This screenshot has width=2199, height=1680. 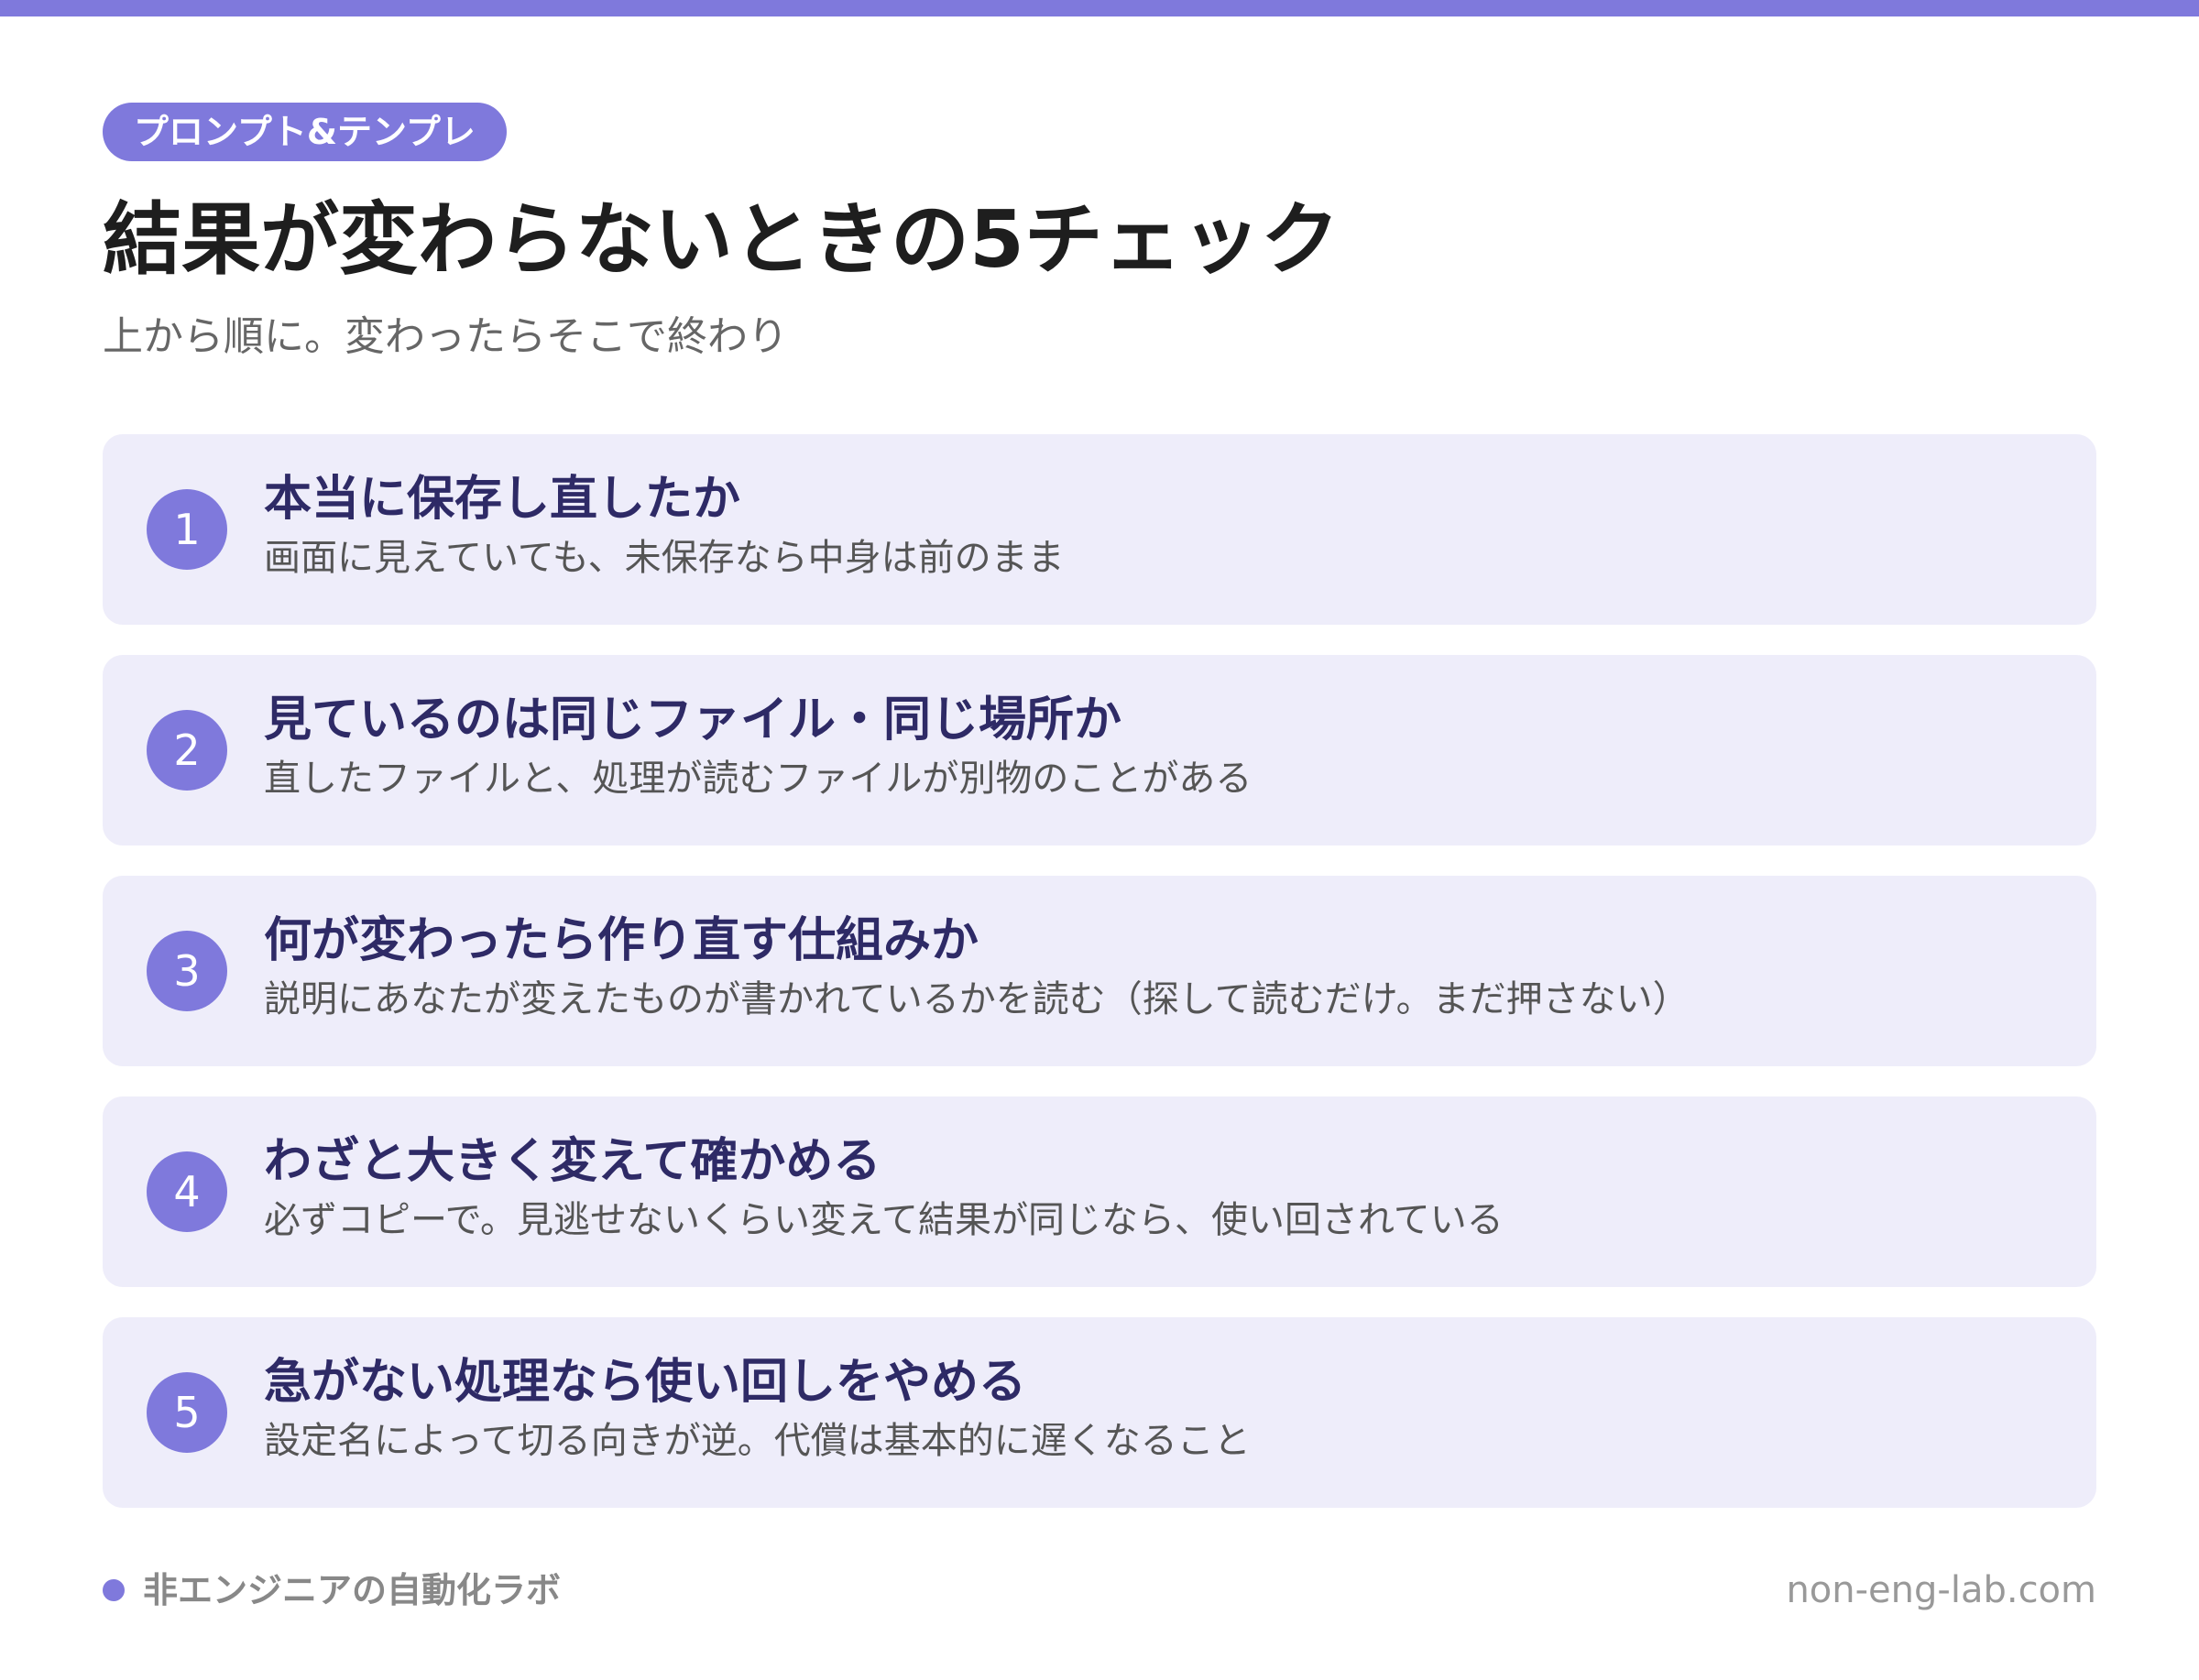 What do you see at coordinates (187, 971) in the screenshot?
I see `check-number-badge: 3` at bounding box center [187, 971].